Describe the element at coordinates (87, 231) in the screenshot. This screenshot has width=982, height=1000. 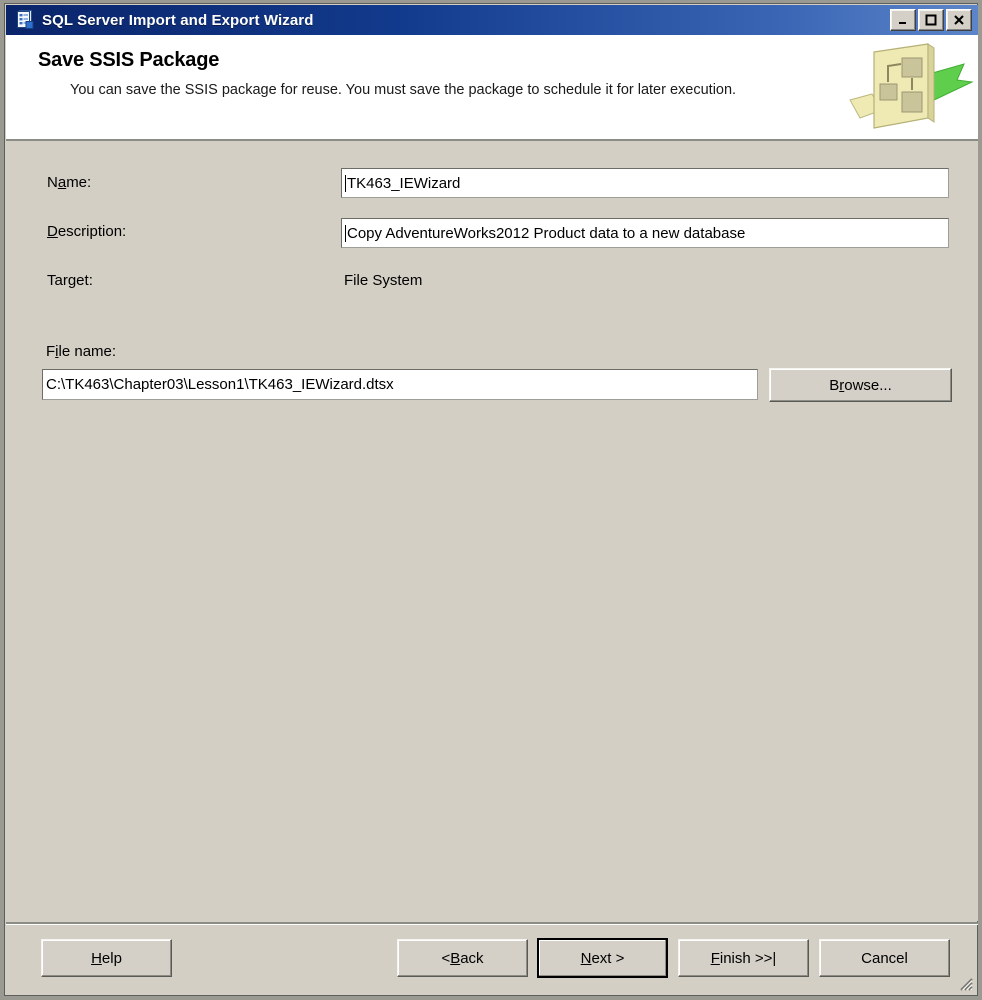
I see `description-label: Description:` at that location.